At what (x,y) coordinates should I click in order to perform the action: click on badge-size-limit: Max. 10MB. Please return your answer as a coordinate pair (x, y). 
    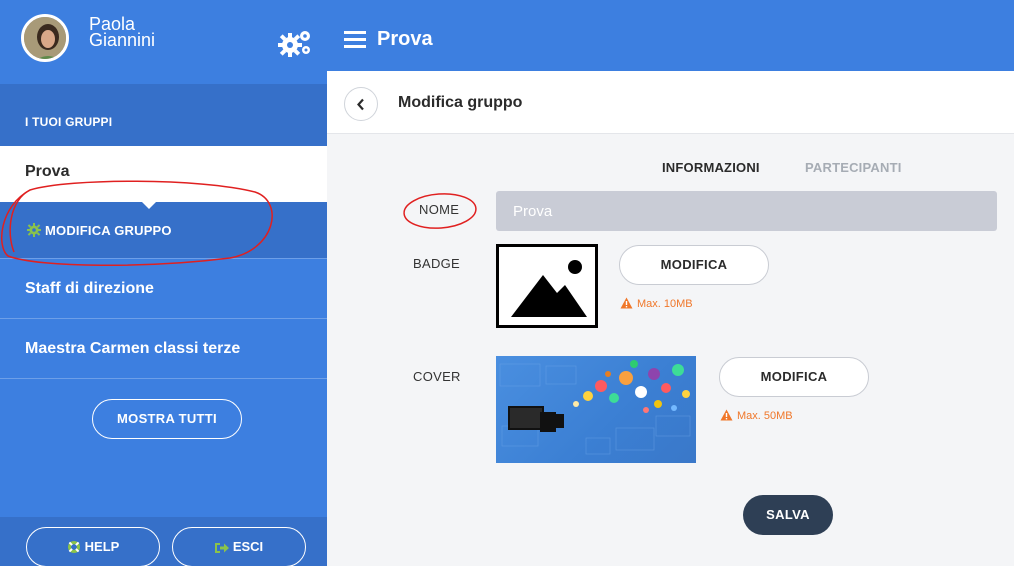
    Looking at the image, I should click on (656, 303).